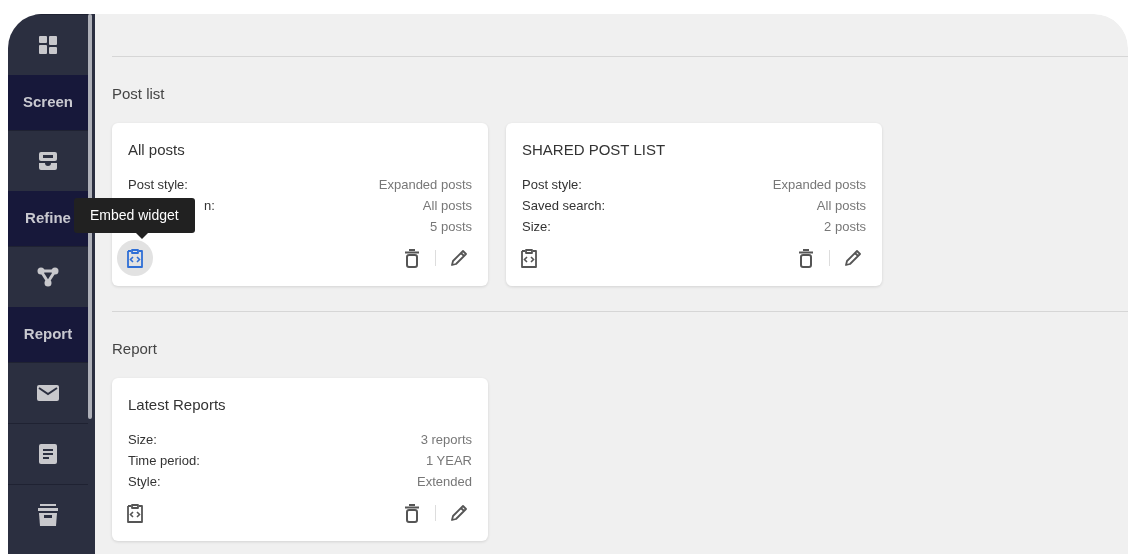 This screenshot has width=1128, height=554. Describe the element at coordinates (845, 227) in the screenshot. I see `field-value: 2 posts` at that location.